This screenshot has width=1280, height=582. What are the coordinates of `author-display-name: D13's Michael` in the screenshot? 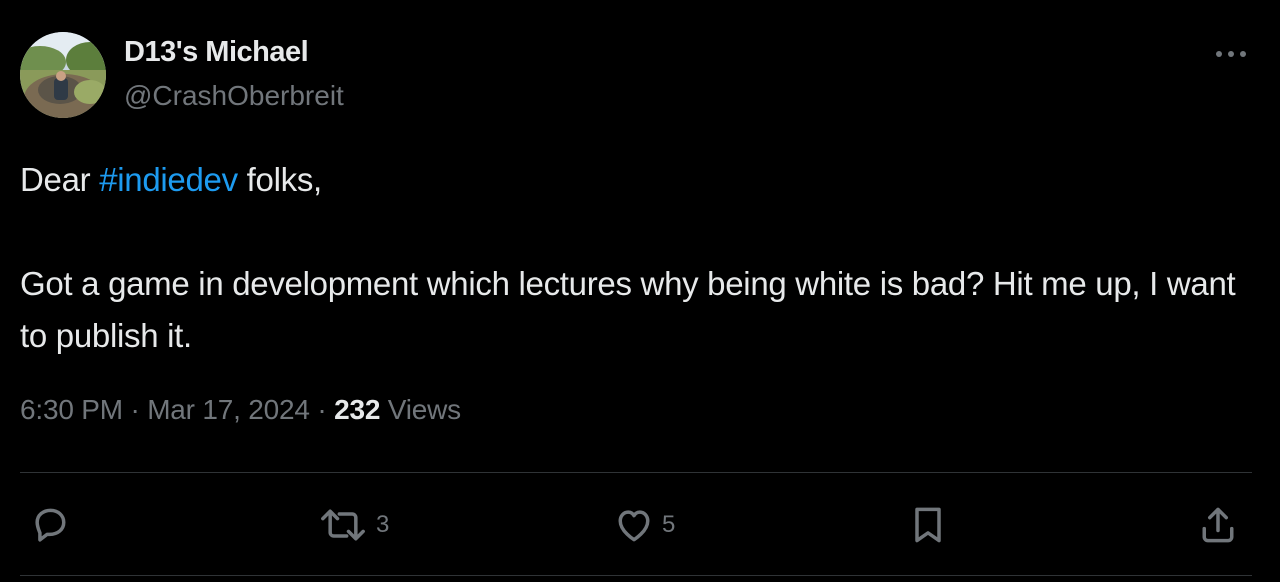 It's located at (216, 52).